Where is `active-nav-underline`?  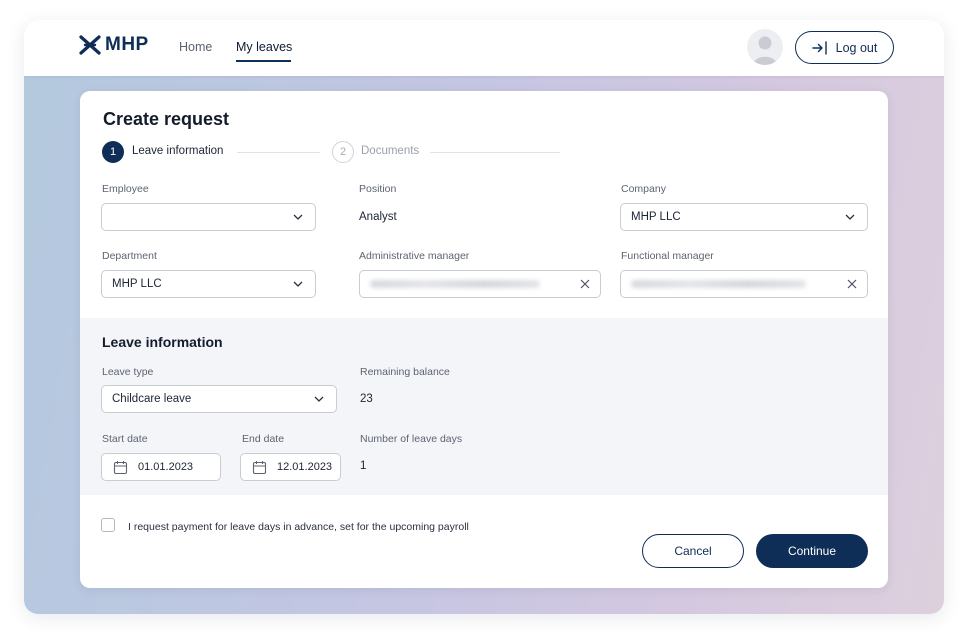
active-nav-underline is located at coordinates (263, 61).